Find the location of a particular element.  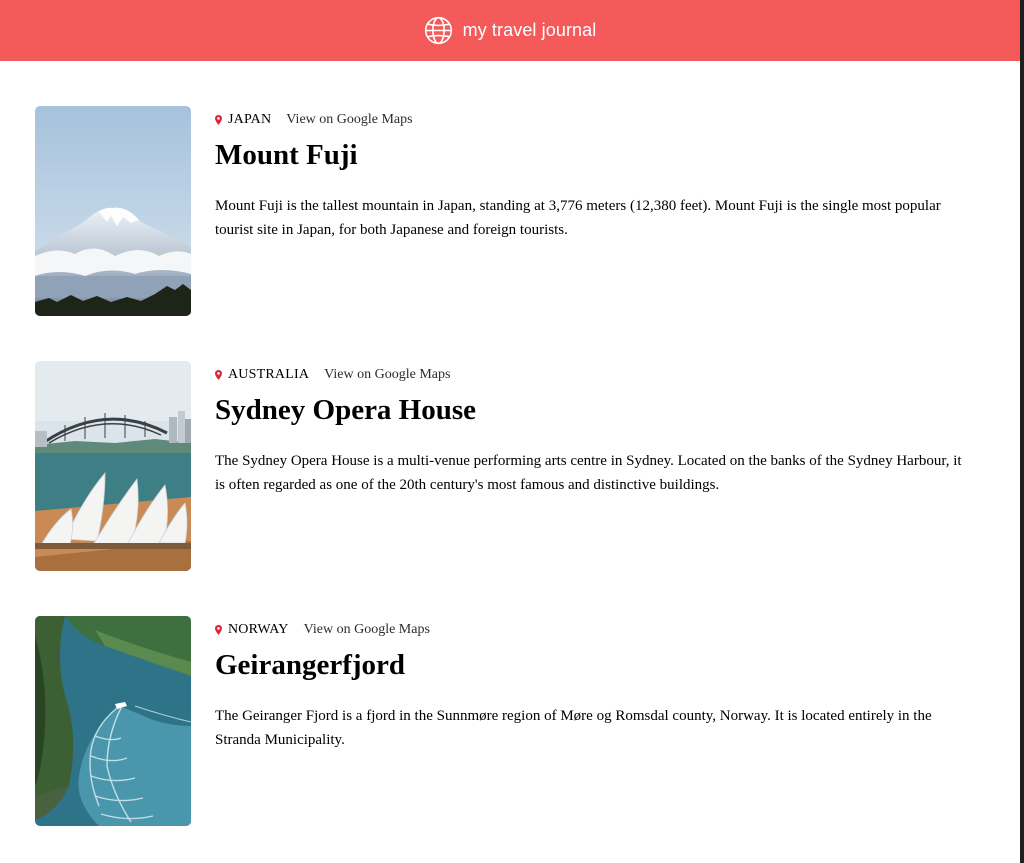

entry-meta: AUSTRALIA View on Google Maps is located at coordinates (332, 375).